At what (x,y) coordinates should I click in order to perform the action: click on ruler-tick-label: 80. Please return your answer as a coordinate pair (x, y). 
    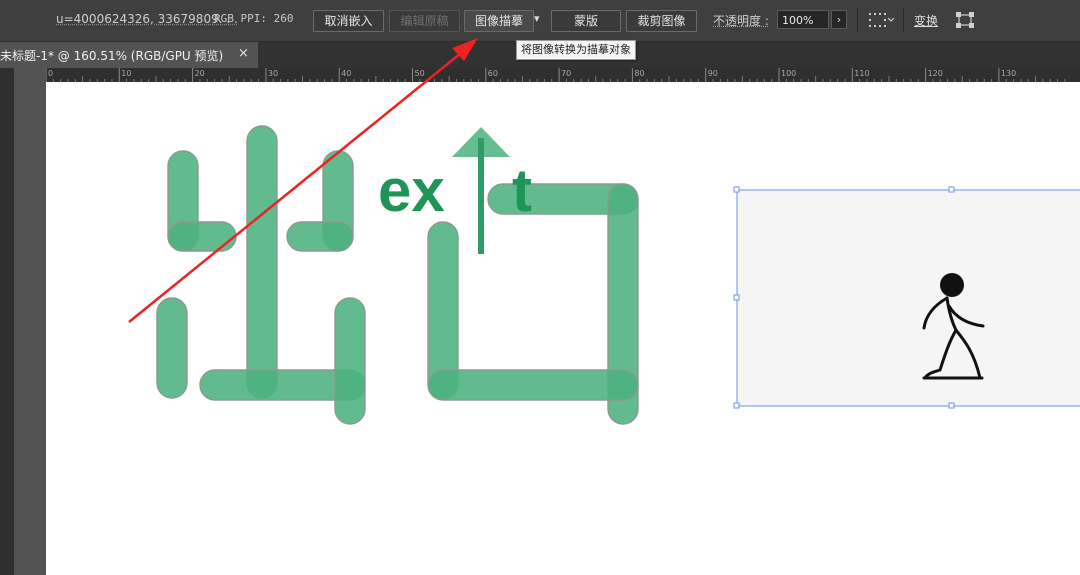
    Looking at the image, I should click on (639, 73).